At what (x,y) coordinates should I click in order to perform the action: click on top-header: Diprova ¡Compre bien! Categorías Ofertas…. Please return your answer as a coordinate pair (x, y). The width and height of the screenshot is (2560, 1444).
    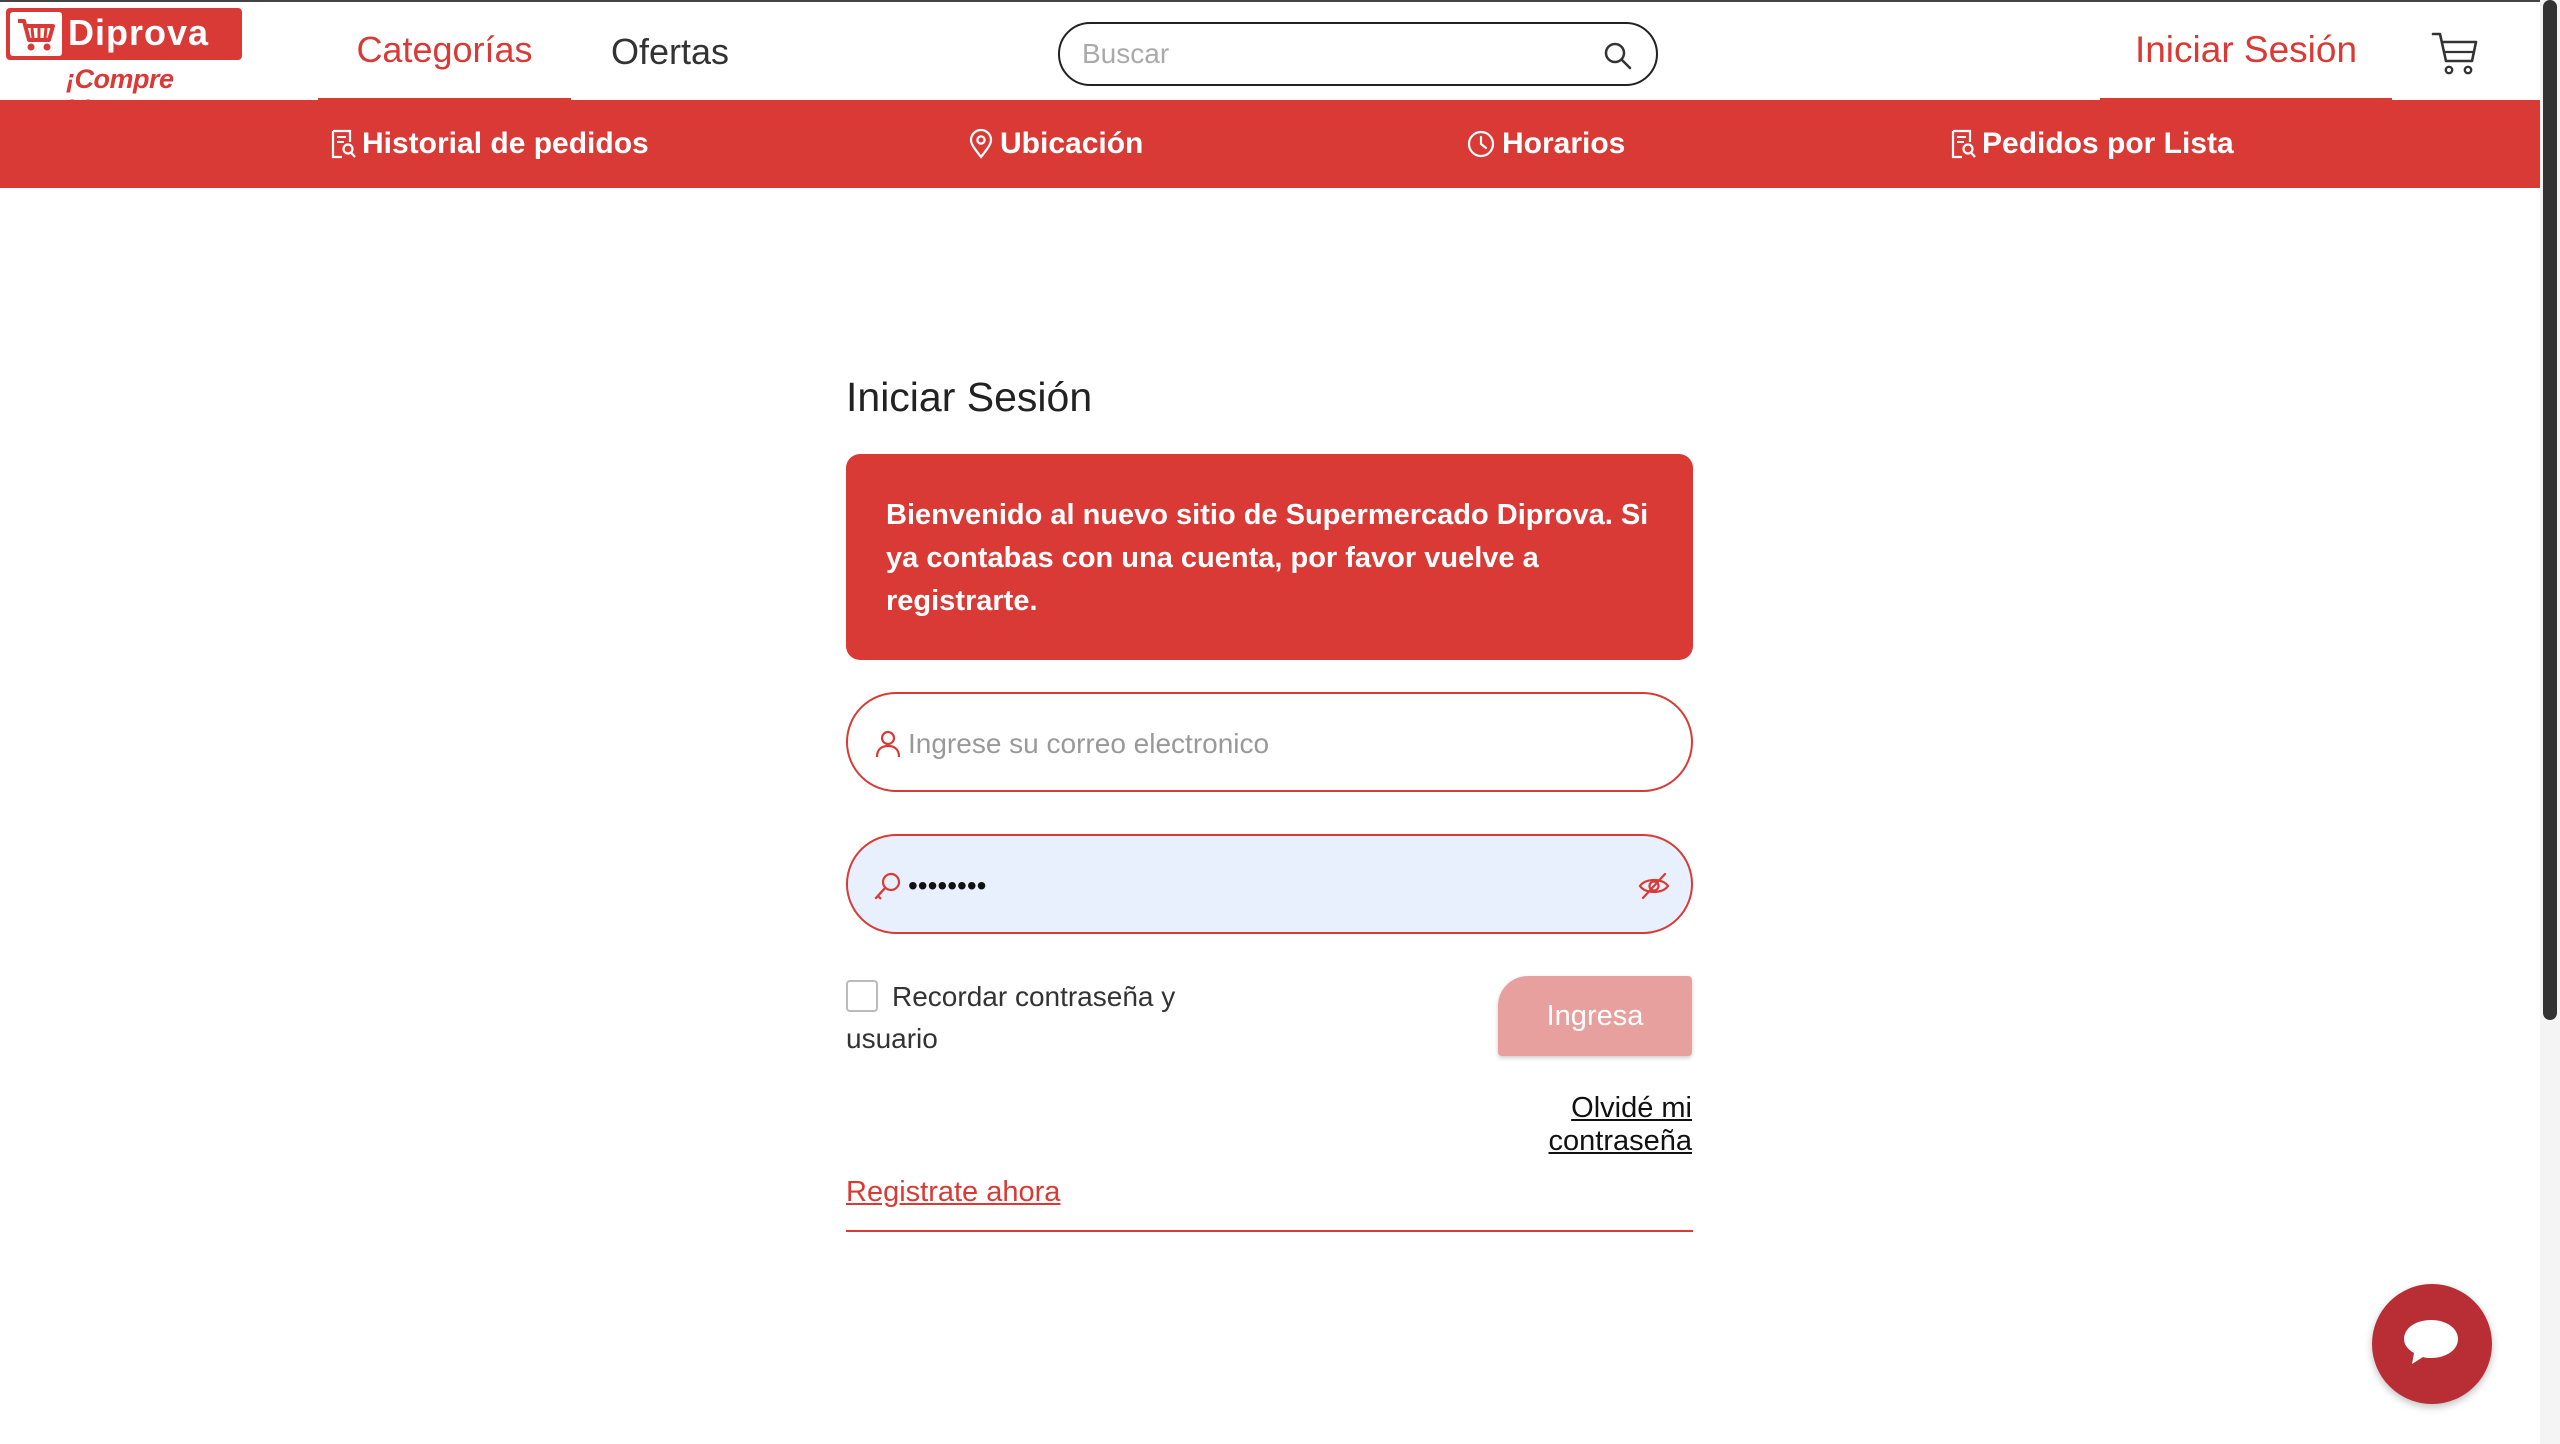
    Looking at the image, I should click on (1270, 62).